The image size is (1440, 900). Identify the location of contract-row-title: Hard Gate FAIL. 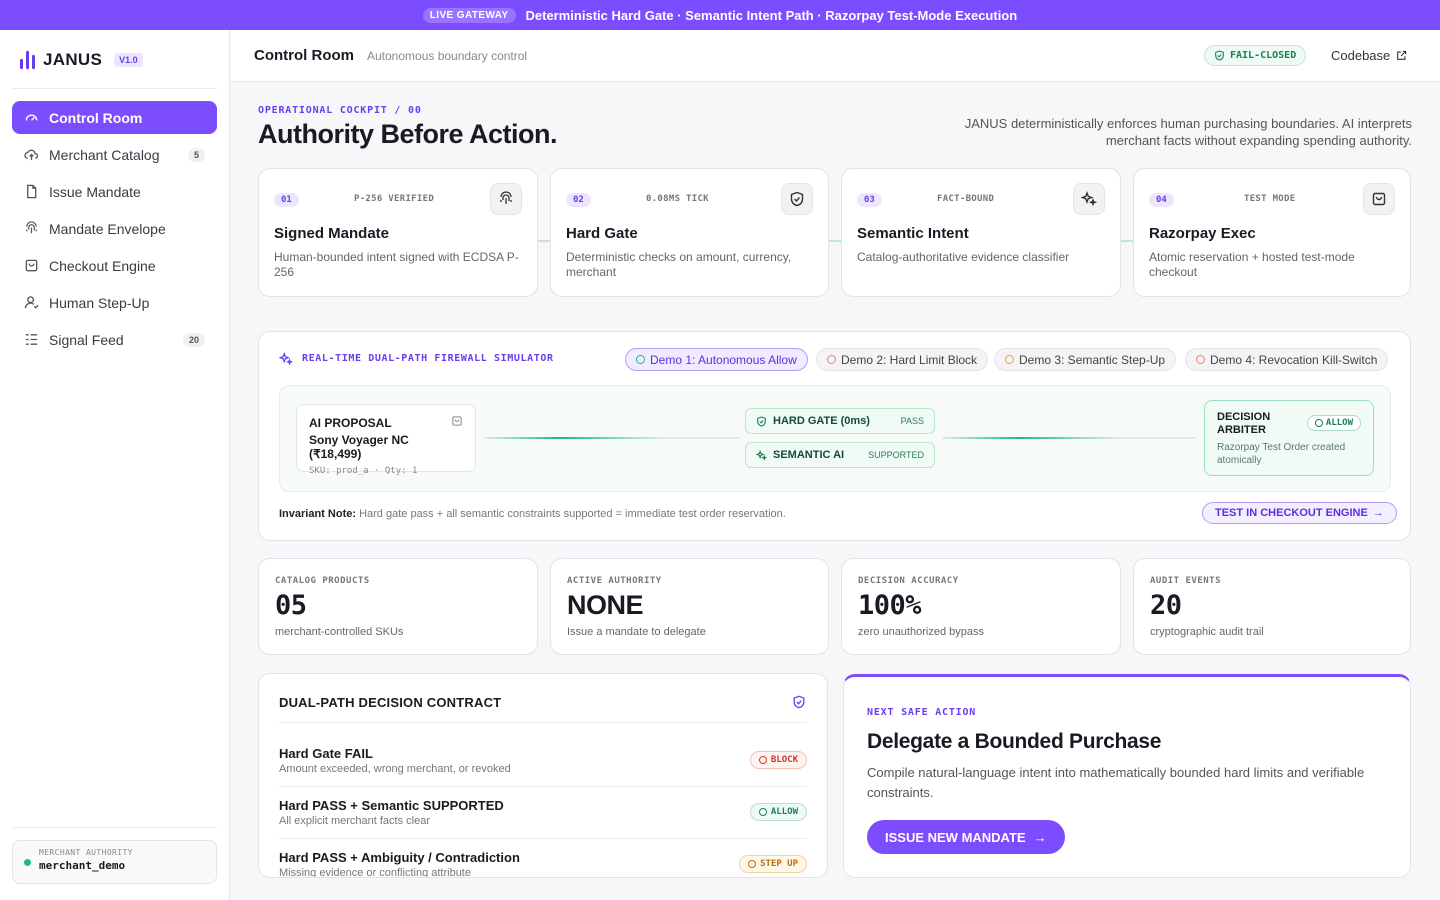
(326, 753).